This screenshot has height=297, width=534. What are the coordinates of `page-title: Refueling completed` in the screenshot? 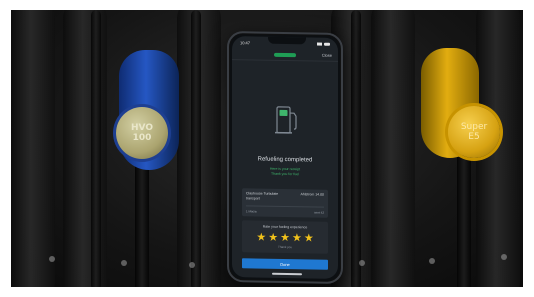 It's located at (285, 160).